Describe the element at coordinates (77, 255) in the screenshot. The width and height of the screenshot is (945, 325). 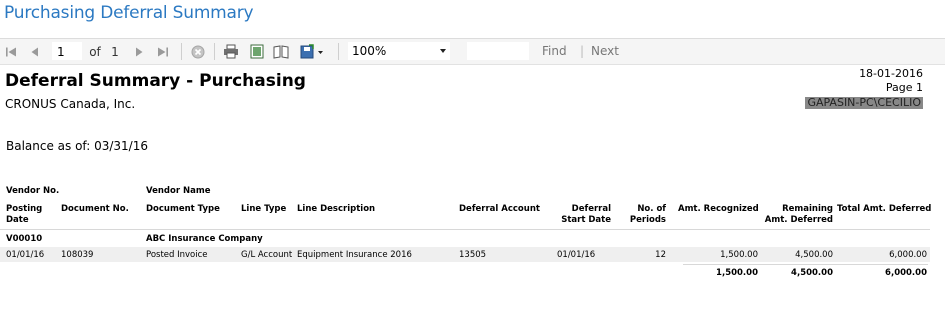
I see `cell-document-no: 108039` at that location.